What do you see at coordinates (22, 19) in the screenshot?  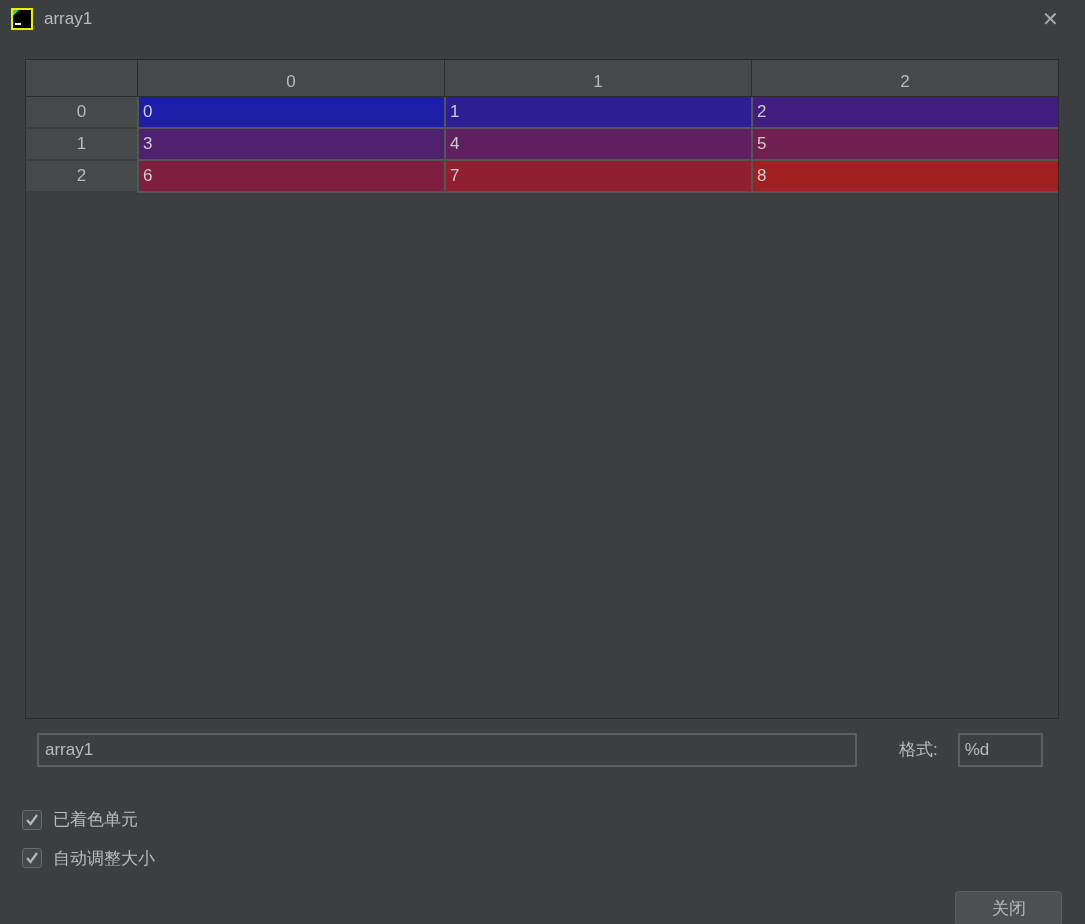 I see `app-logo-icon` at bounding box center [22, 19].